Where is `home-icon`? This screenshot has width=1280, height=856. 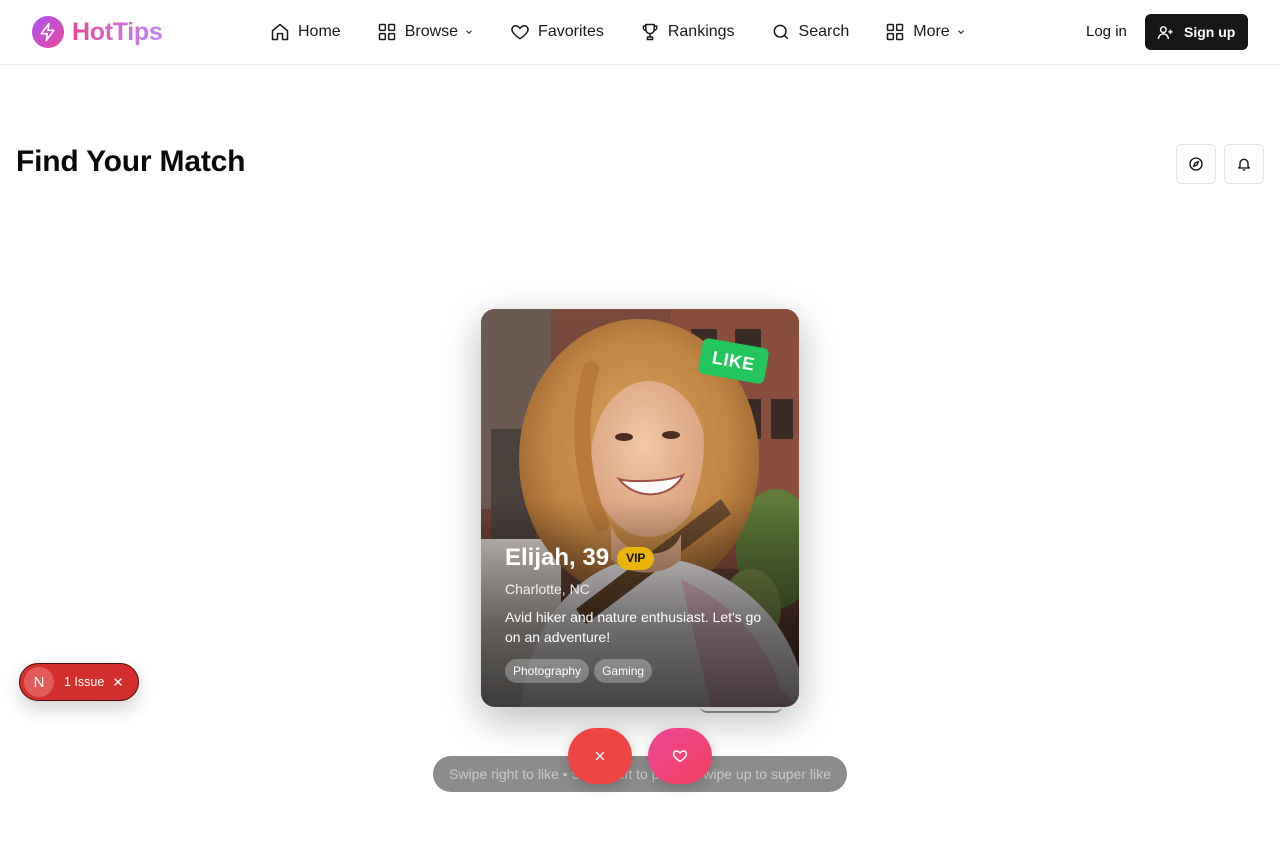
home-icon is located at coordinates (280, 32).